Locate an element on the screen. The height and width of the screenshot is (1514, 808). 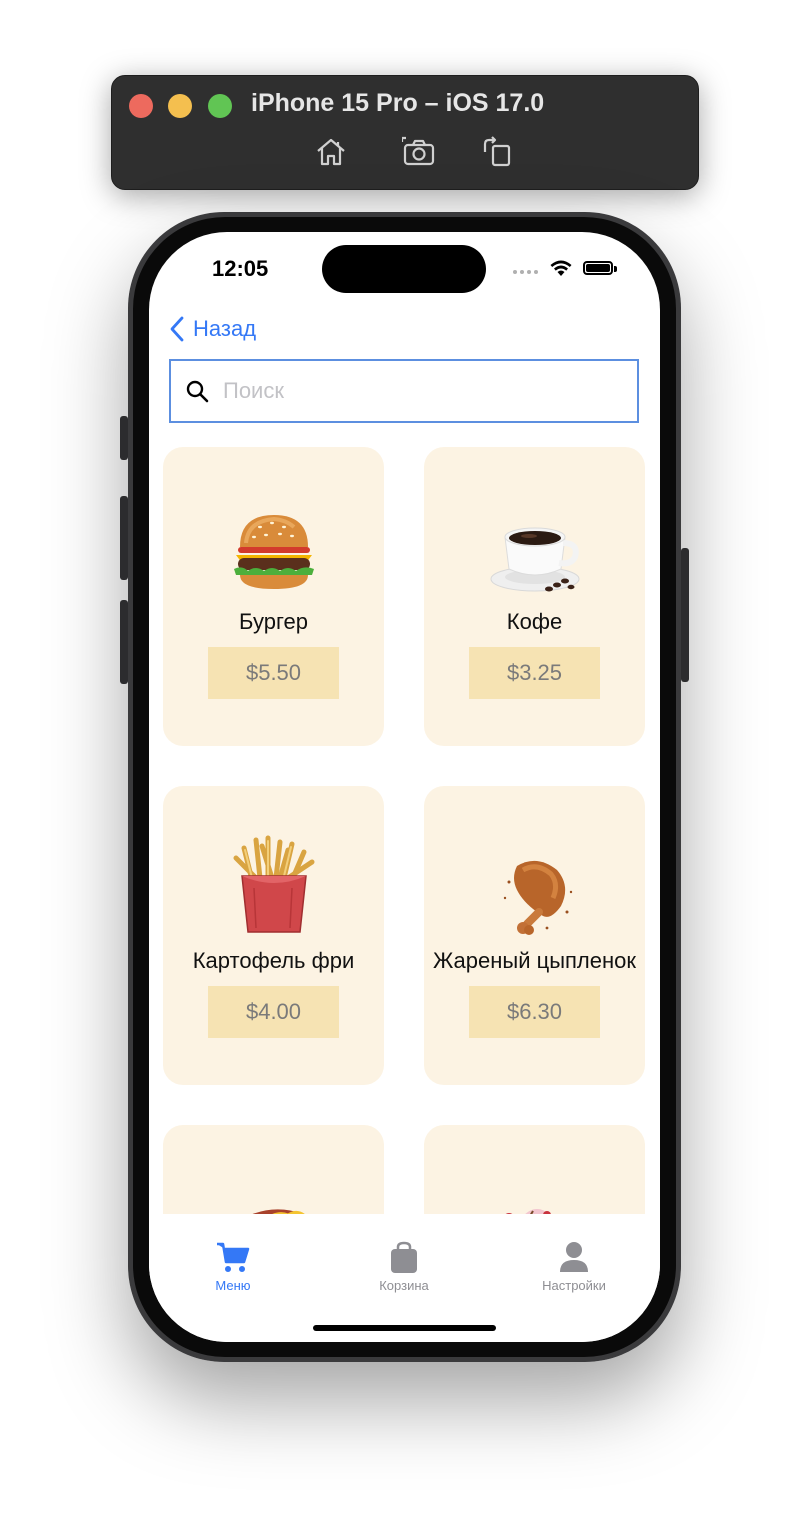
menu-item-card: Кофе $3.25 is located at coordinates (534, 596).